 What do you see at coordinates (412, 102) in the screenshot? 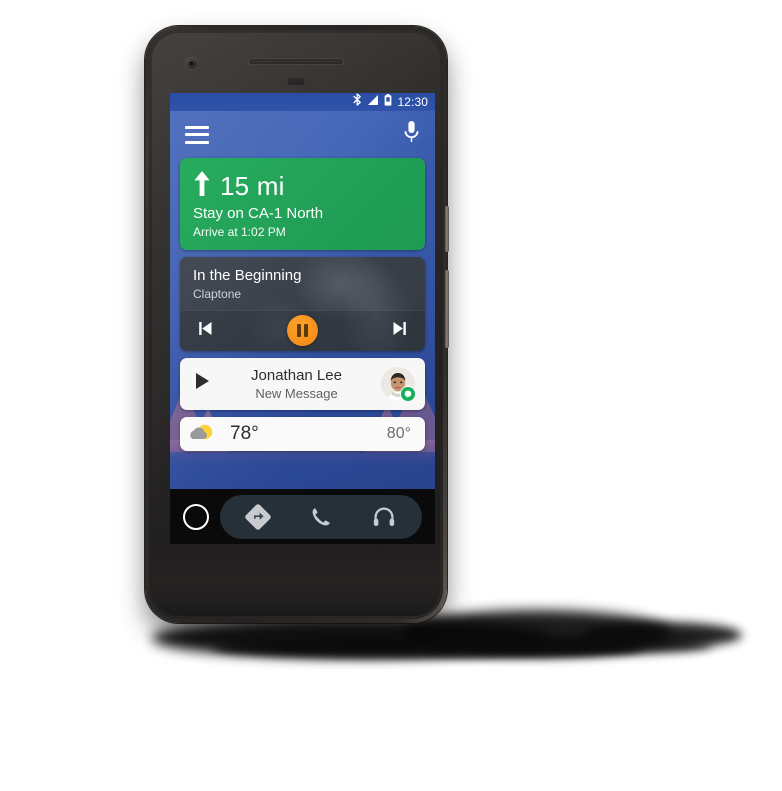
I see `status-bar-clock: 12:30` at bounding box center [412, 102].